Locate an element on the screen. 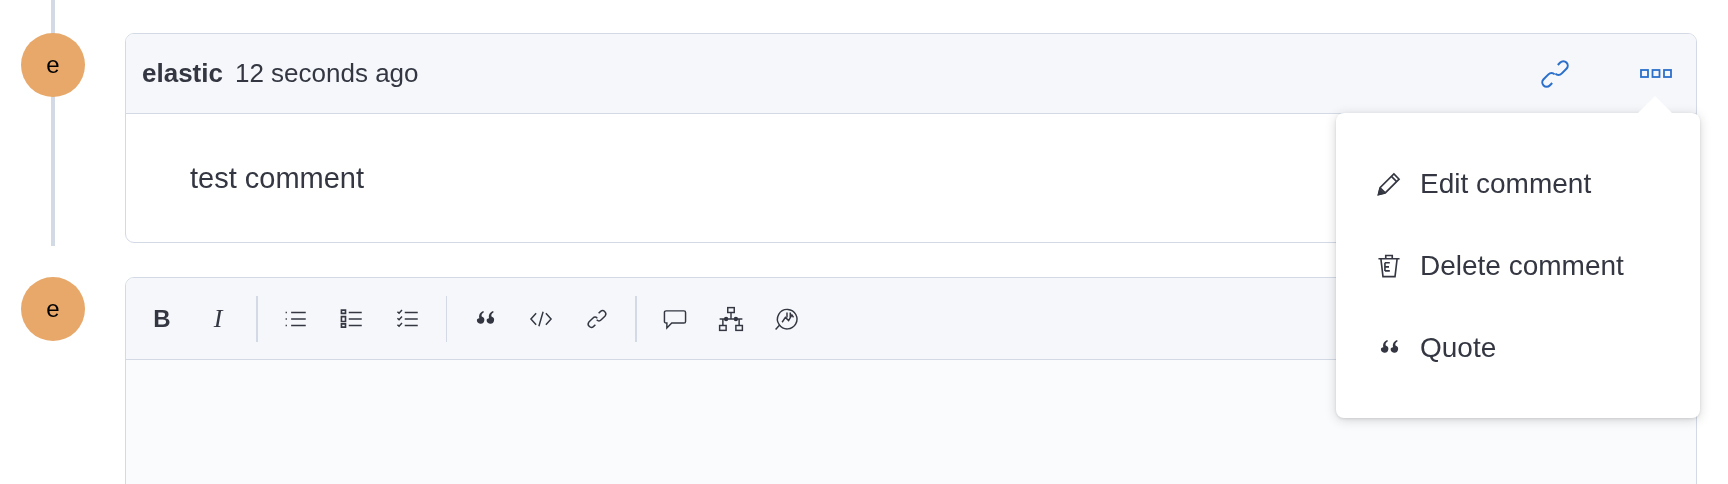 The width and height of the screenshot is (1728, 484). menu-item: Delete comment is located at coordinates (1500, 265).